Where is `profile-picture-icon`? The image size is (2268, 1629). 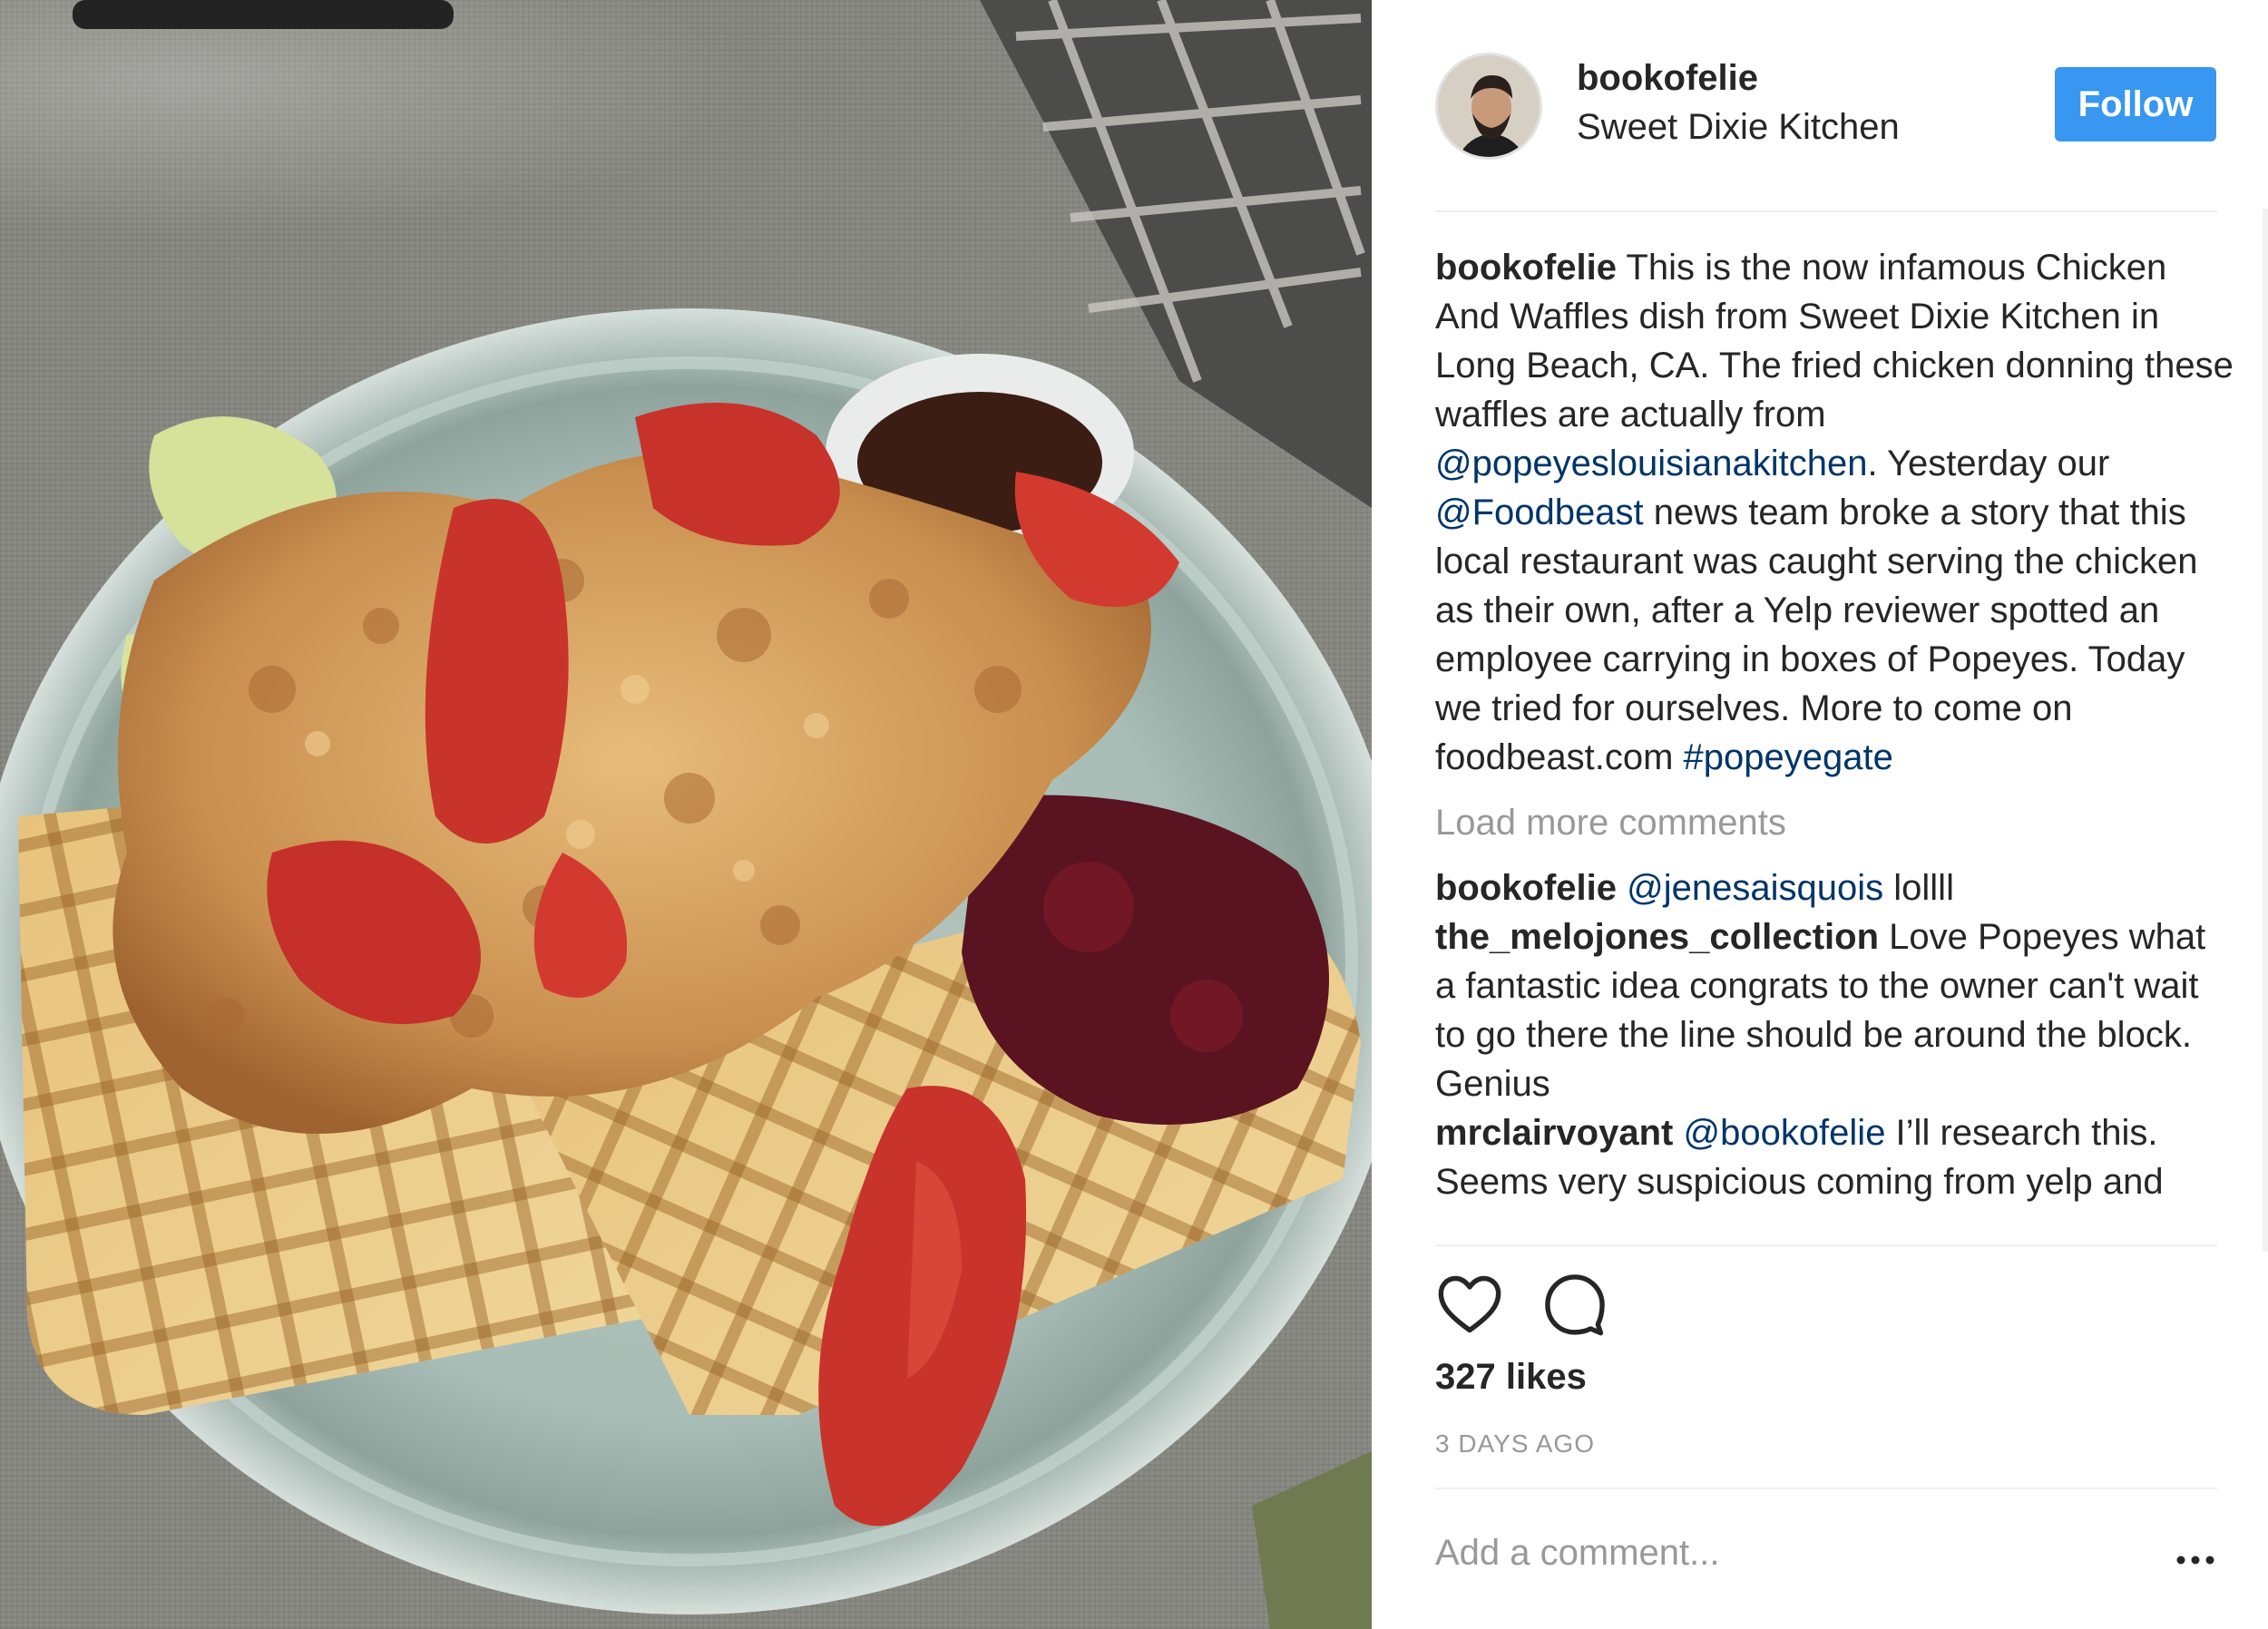 profile-picture-icon is located at coordinates (1489, 106).